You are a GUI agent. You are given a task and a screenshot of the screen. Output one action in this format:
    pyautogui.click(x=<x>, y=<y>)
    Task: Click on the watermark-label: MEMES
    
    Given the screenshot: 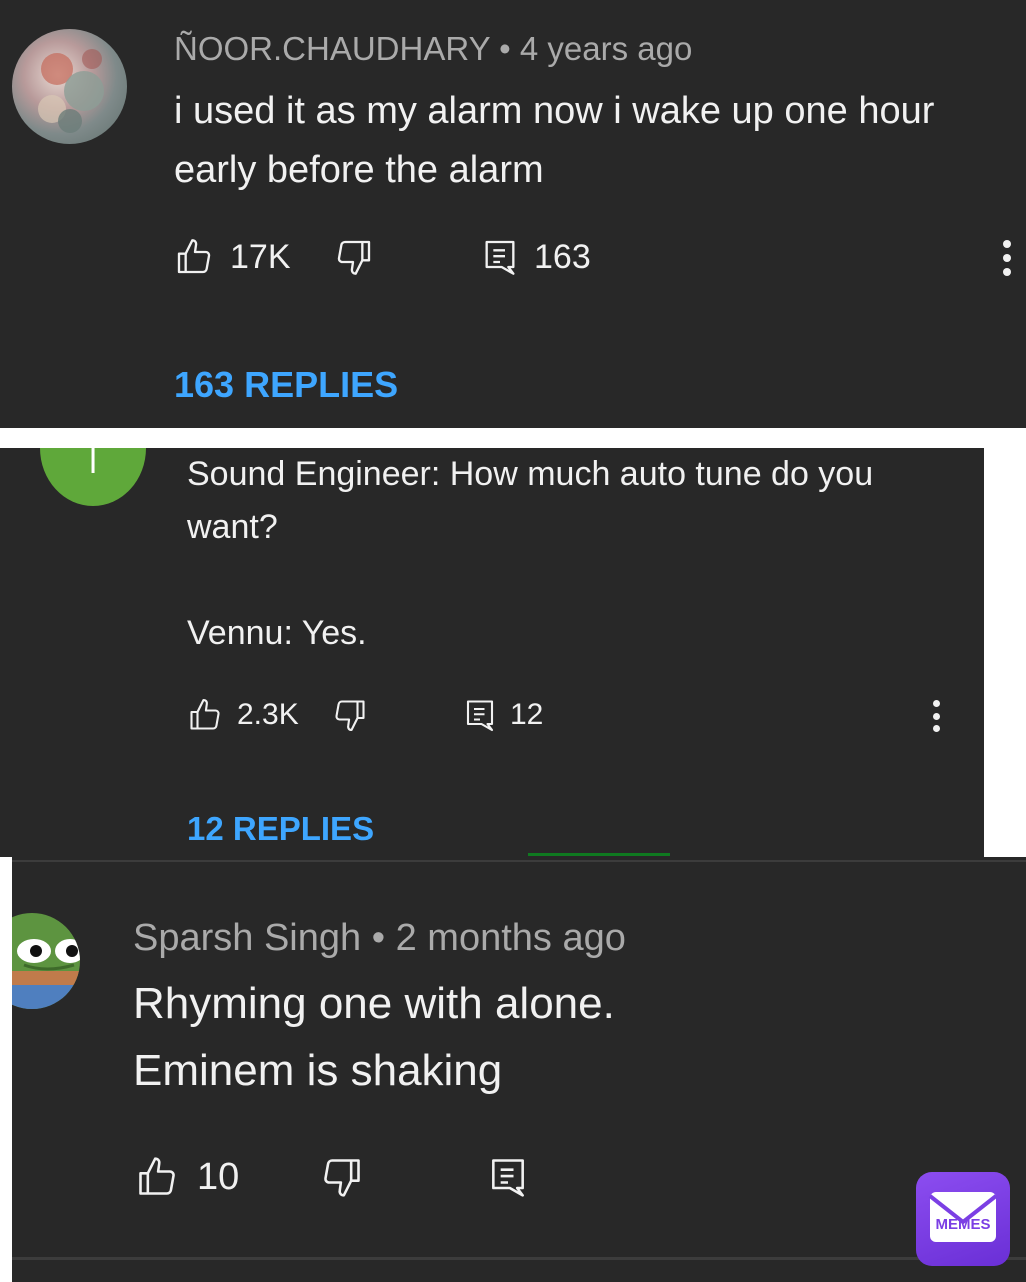 What is the action you would take?
    pyautogui.click(x=963, y=1224)
    